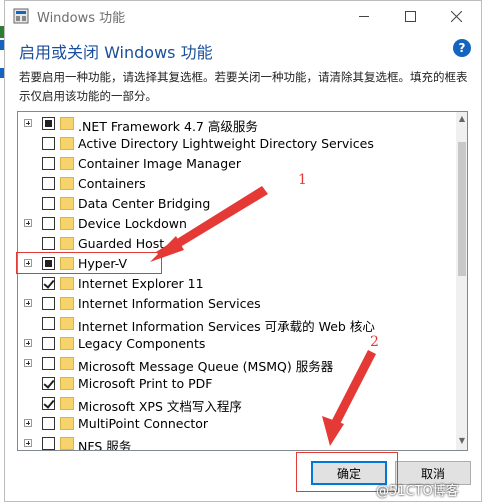 This screenshot has height=504, width=484. I want to click on feature-label: Data Center Bridging, so click(144, 203).